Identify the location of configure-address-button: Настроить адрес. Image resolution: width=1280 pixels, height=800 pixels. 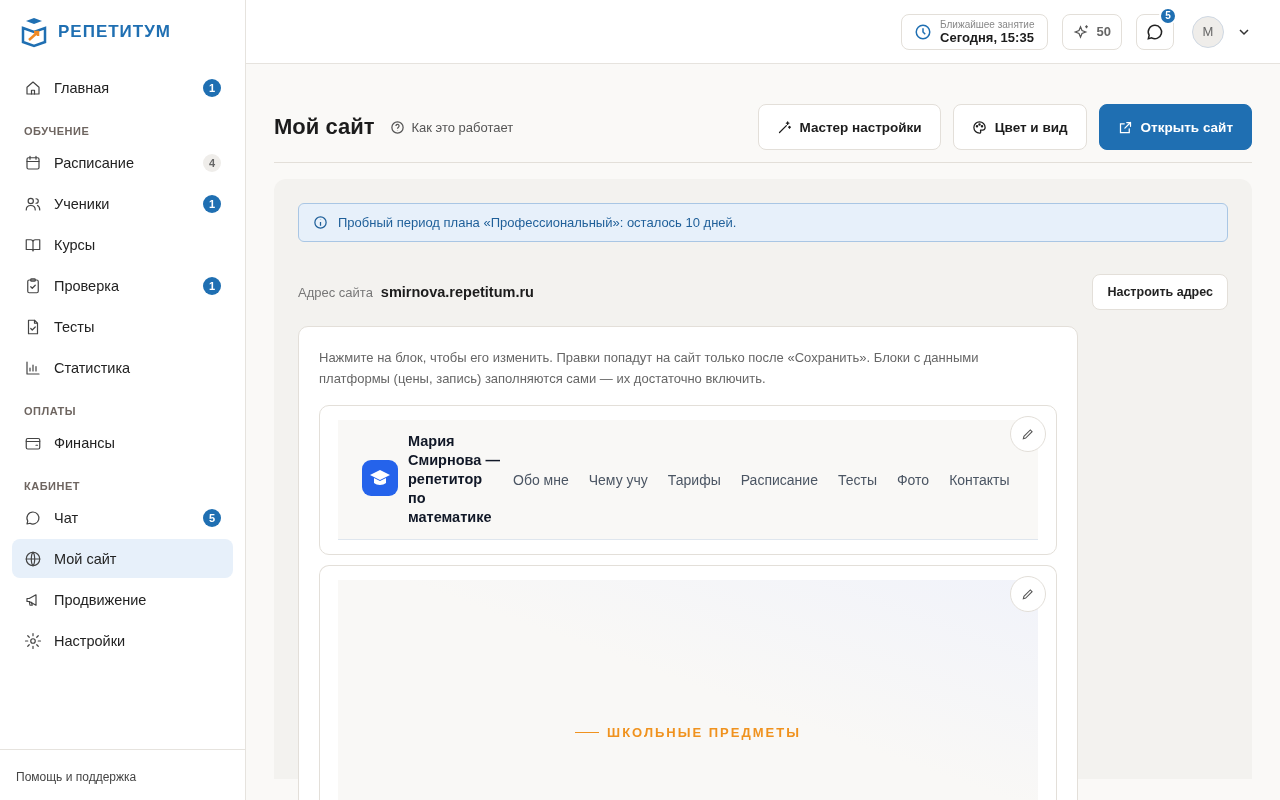
(1160, 292).